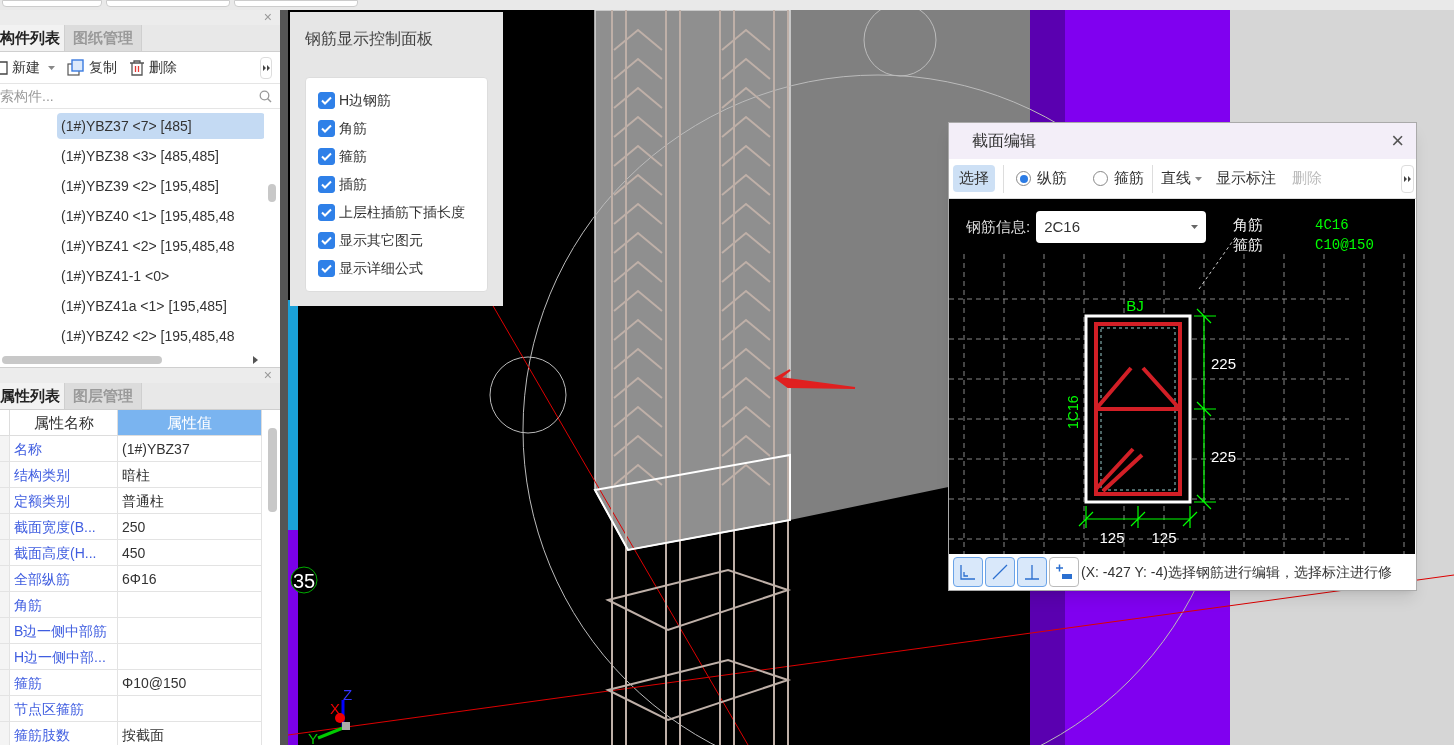 Image resolution: width=1454 pixels, height=745 pixels. Describe the element at coordinates (1248, 225) in the screenshot. I see `legend-name: 角筋` at that location.